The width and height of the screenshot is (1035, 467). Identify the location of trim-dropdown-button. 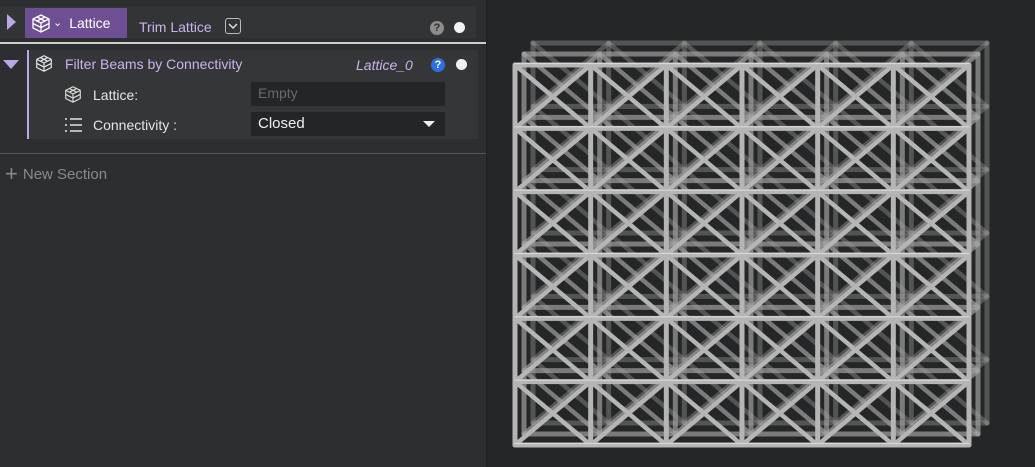
(233, 26).